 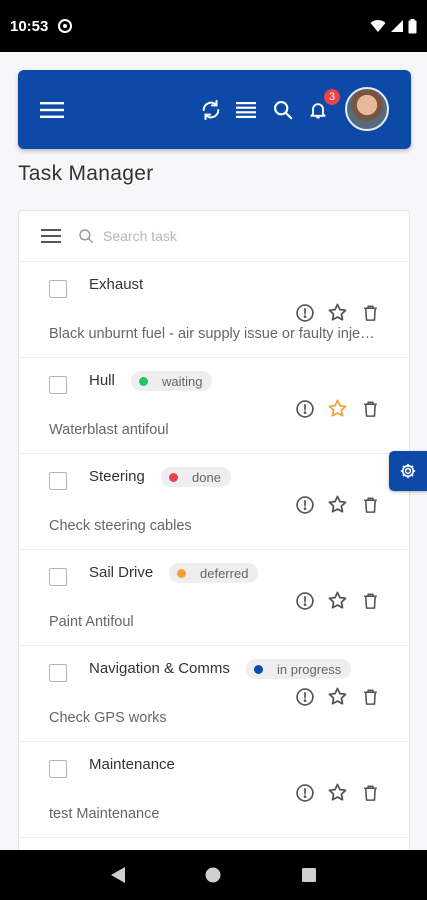 What do you see at coordinates (65, 26) in the screenshot?
I see `app-notification-icon` at bounding box center [65, 26].